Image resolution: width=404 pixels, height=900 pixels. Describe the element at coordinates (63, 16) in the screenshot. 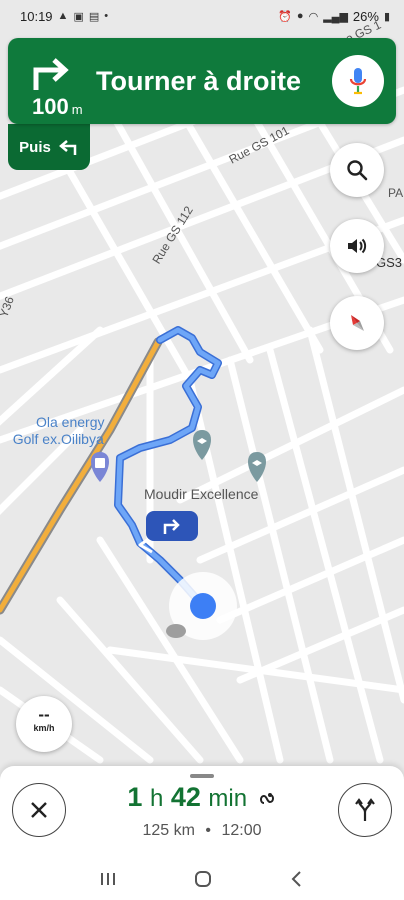

I see `navigation-status-icon: ▲` at that location.